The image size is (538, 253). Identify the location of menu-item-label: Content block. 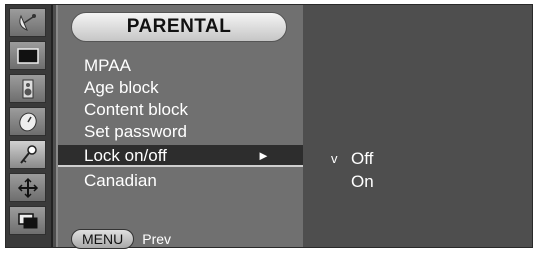
(136, 109).